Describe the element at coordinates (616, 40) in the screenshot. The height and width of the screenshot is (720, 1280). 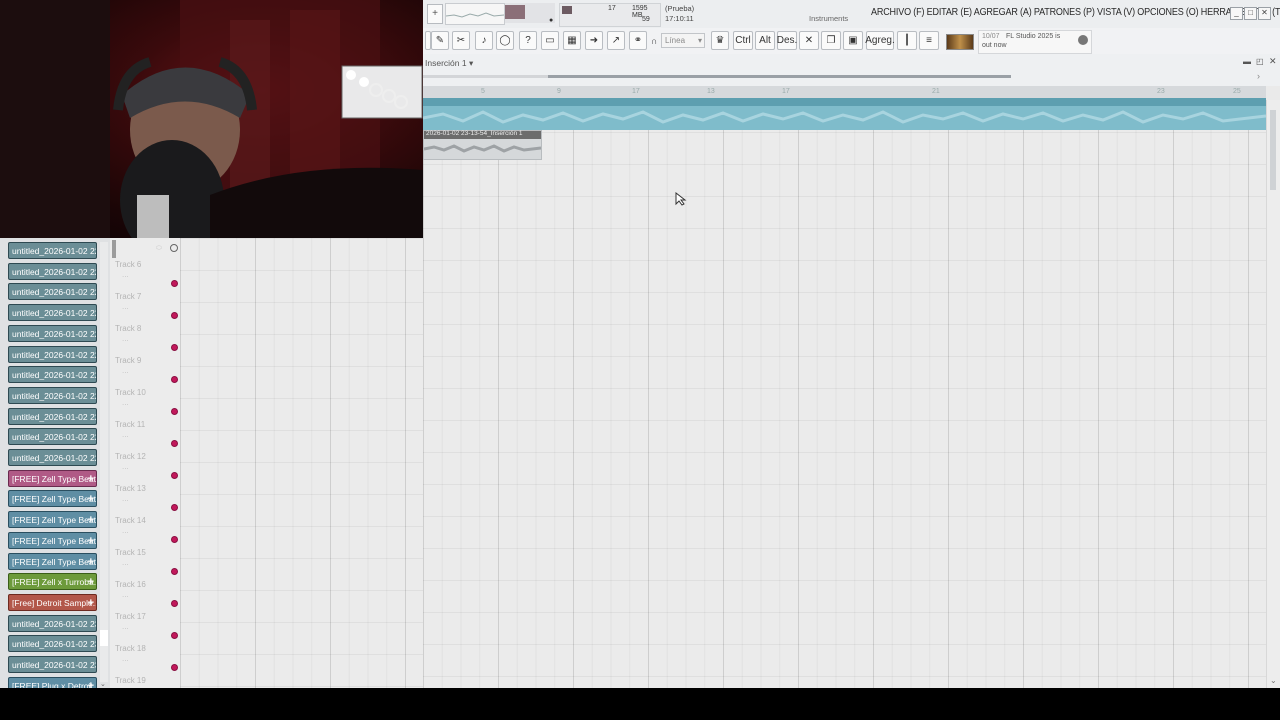
I see `slide-tool-icon: ↗` at that location.